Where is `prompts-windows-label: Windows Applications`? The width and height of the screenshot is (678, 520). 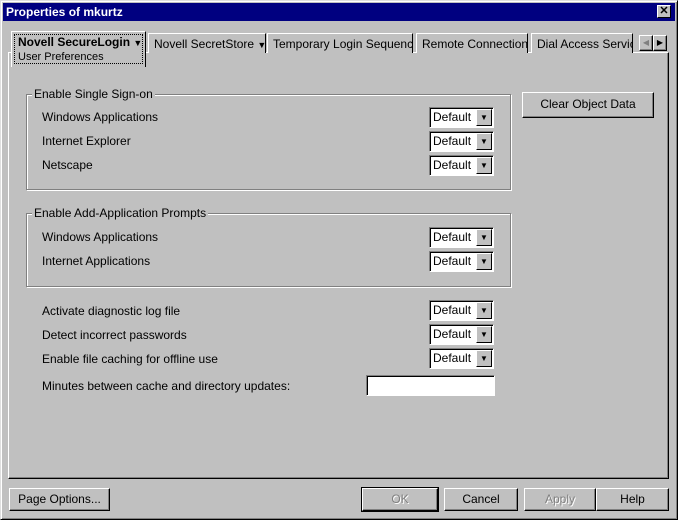
prompts-windows-label: Windows Applications is located at coordinates (100, 237).